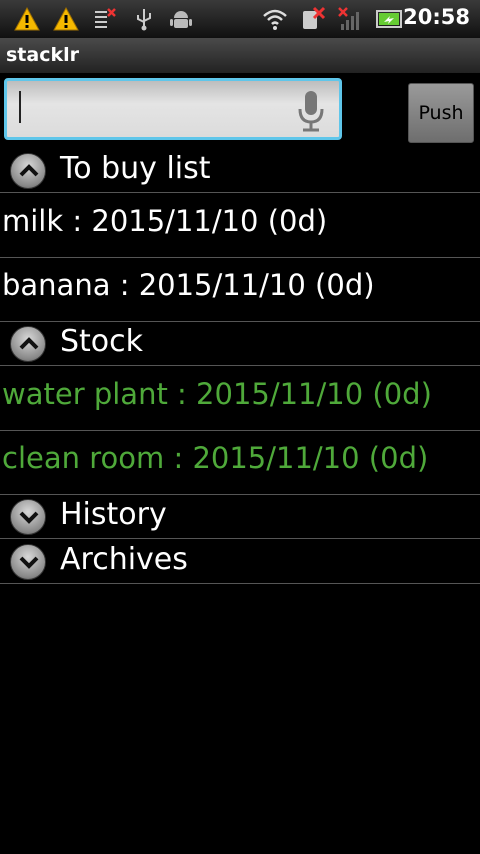 Image resolution: width=480 pixels, height=854 pixels. I want to click on item-text: milk : 2015/11/10 (0d), so click(165, 221).